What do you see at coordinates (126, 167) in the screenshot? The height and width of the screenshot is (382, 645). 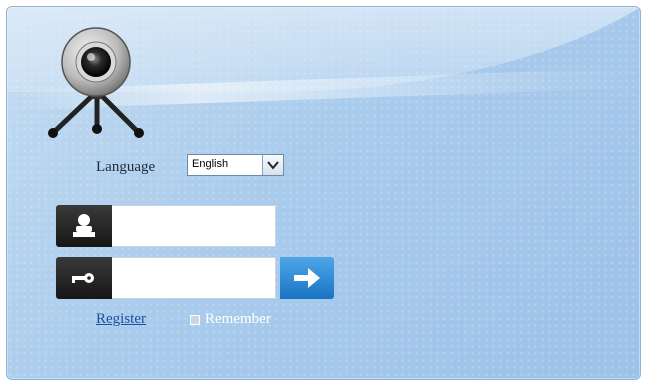 I see `language-label: Language` at bounding box center [126, 167].